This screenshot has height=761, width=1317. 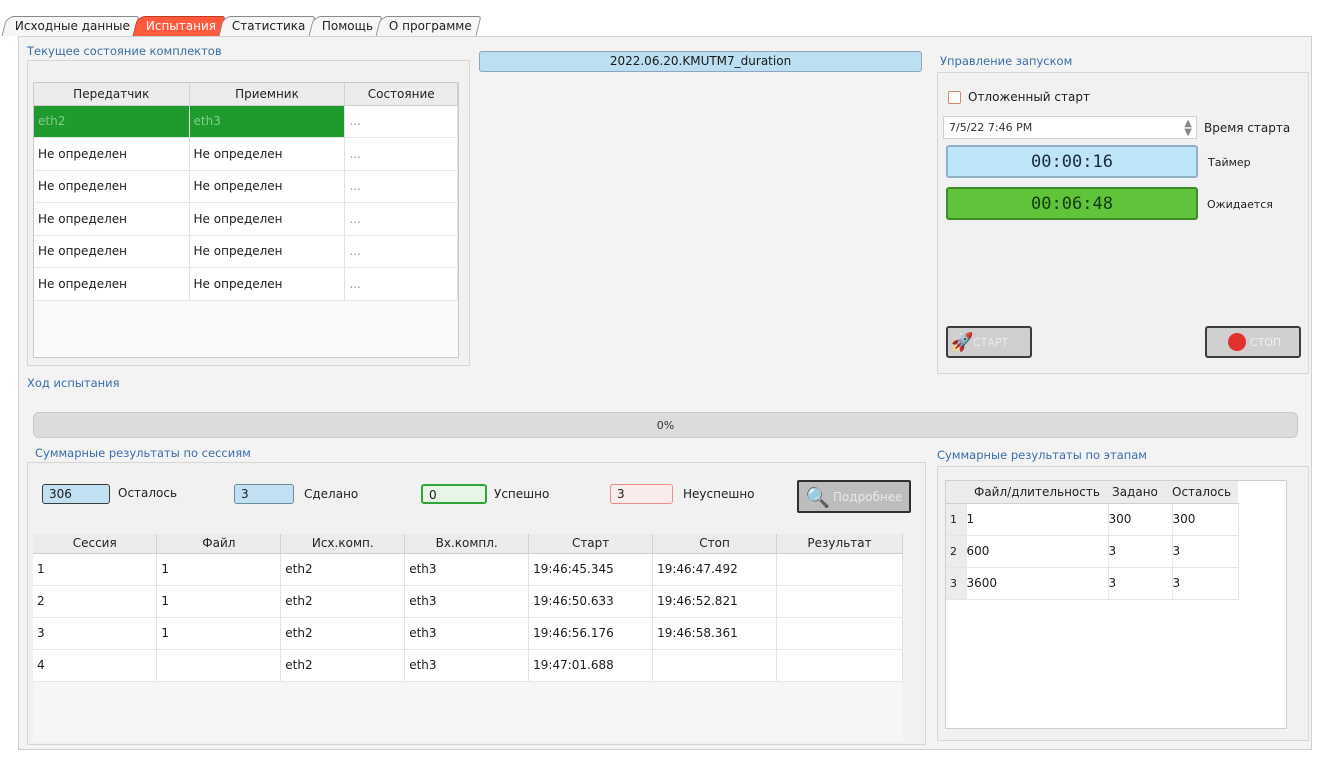 I want to click on column-header: Старт, so click(x=591, y=544).